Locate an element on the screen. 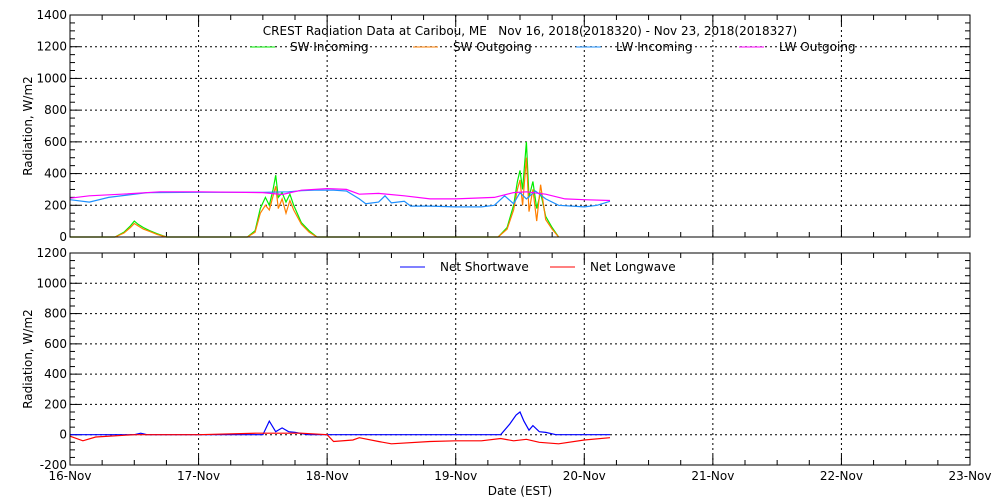  x-tick-label: 23-Nov is located at coordinates (969, 476).